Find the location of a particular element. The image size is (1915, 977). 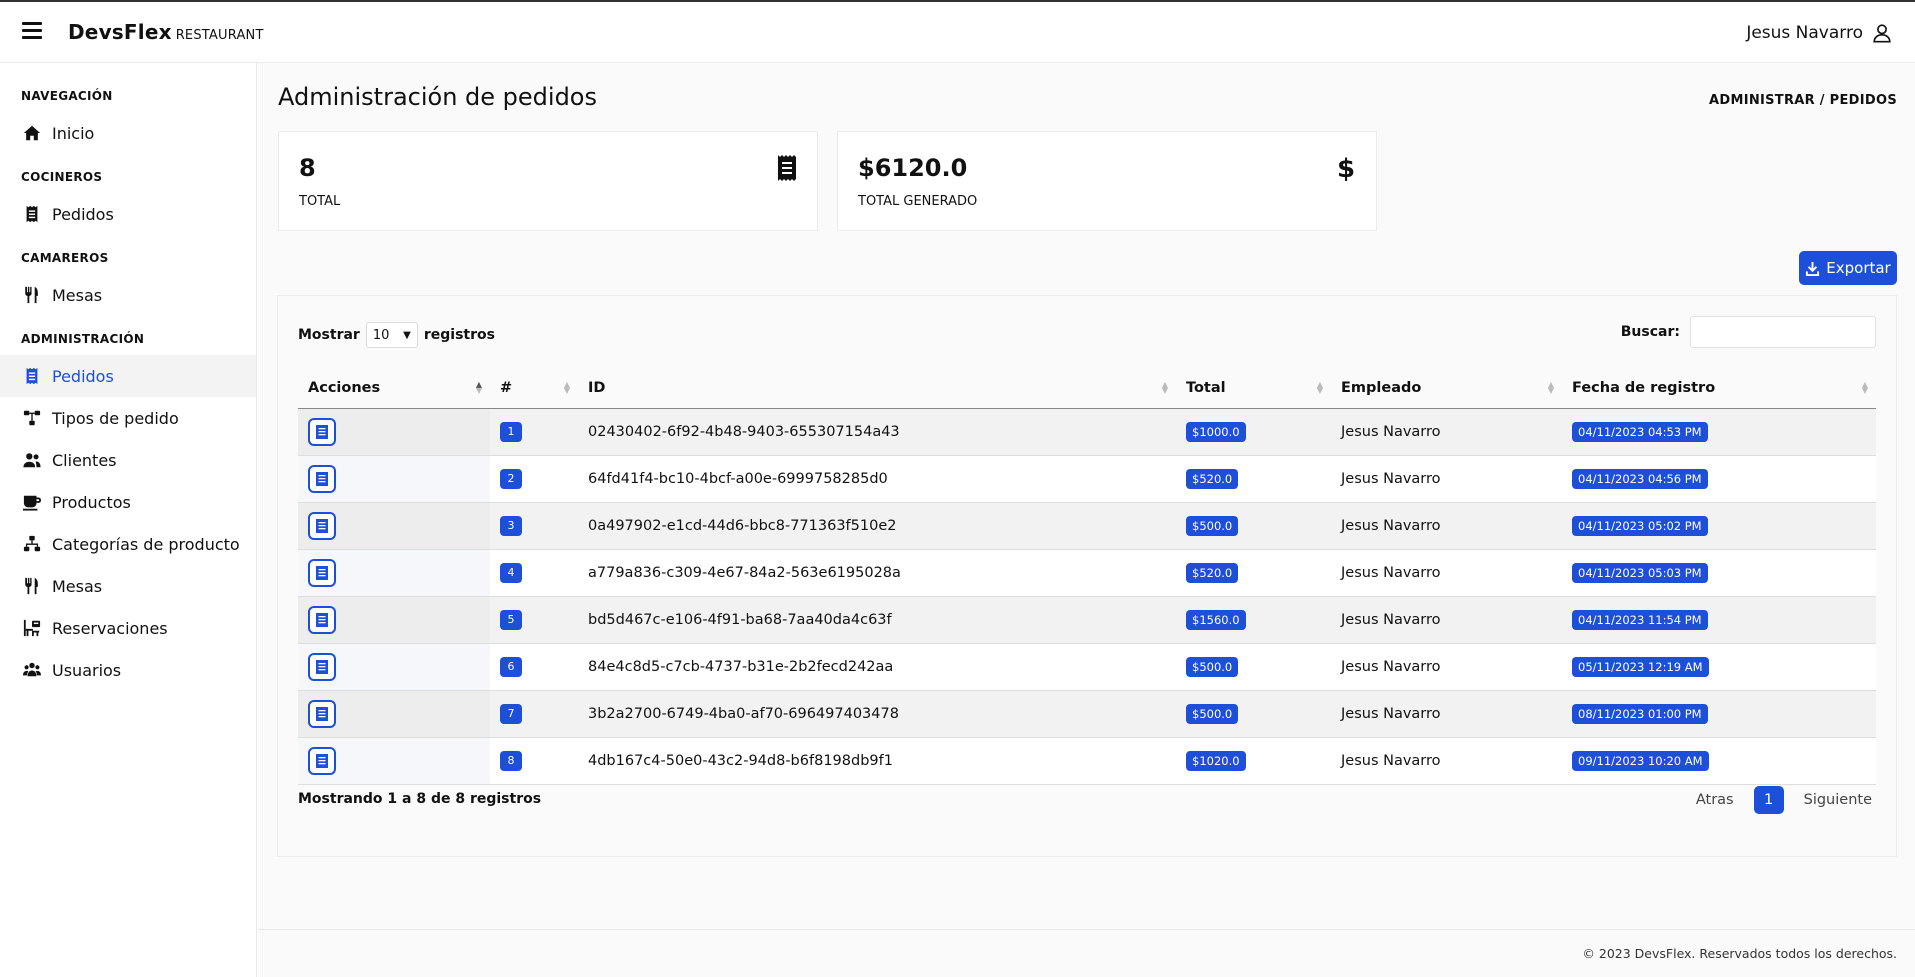

sidebar-item-reservaciones: Reservaciones is located at coordinates (128, 628).